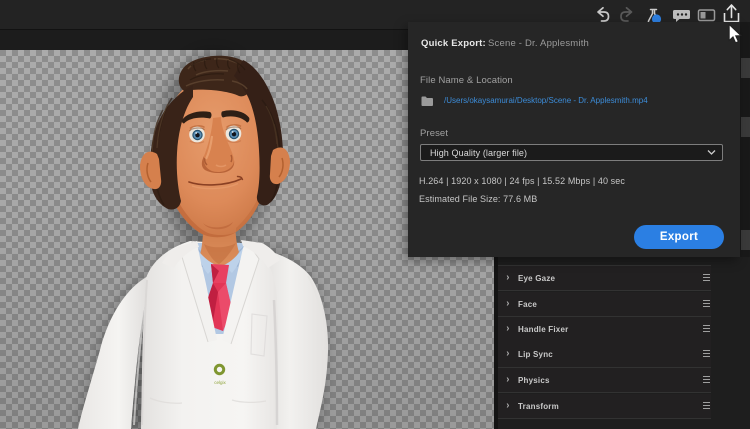  Describe the element at coordinates (220, 382) in the screenshot. I see `svg-text: celgix` at that location.